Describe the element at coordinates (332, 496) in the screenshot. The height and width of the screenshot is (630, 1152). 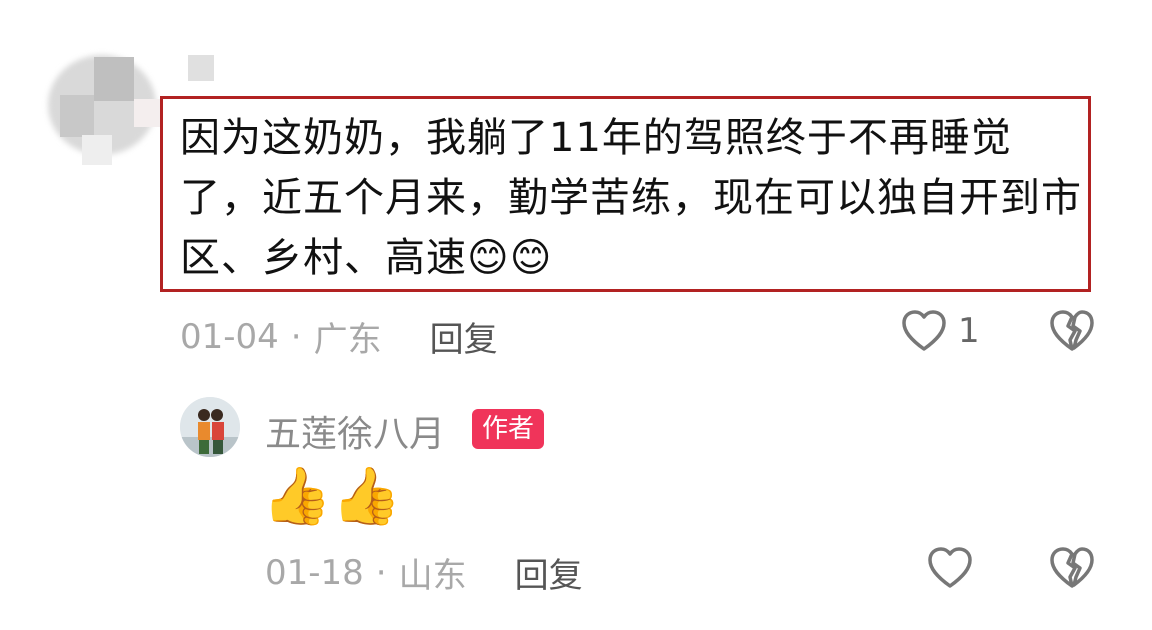
I see `reply-text: 👍👍` at that location.